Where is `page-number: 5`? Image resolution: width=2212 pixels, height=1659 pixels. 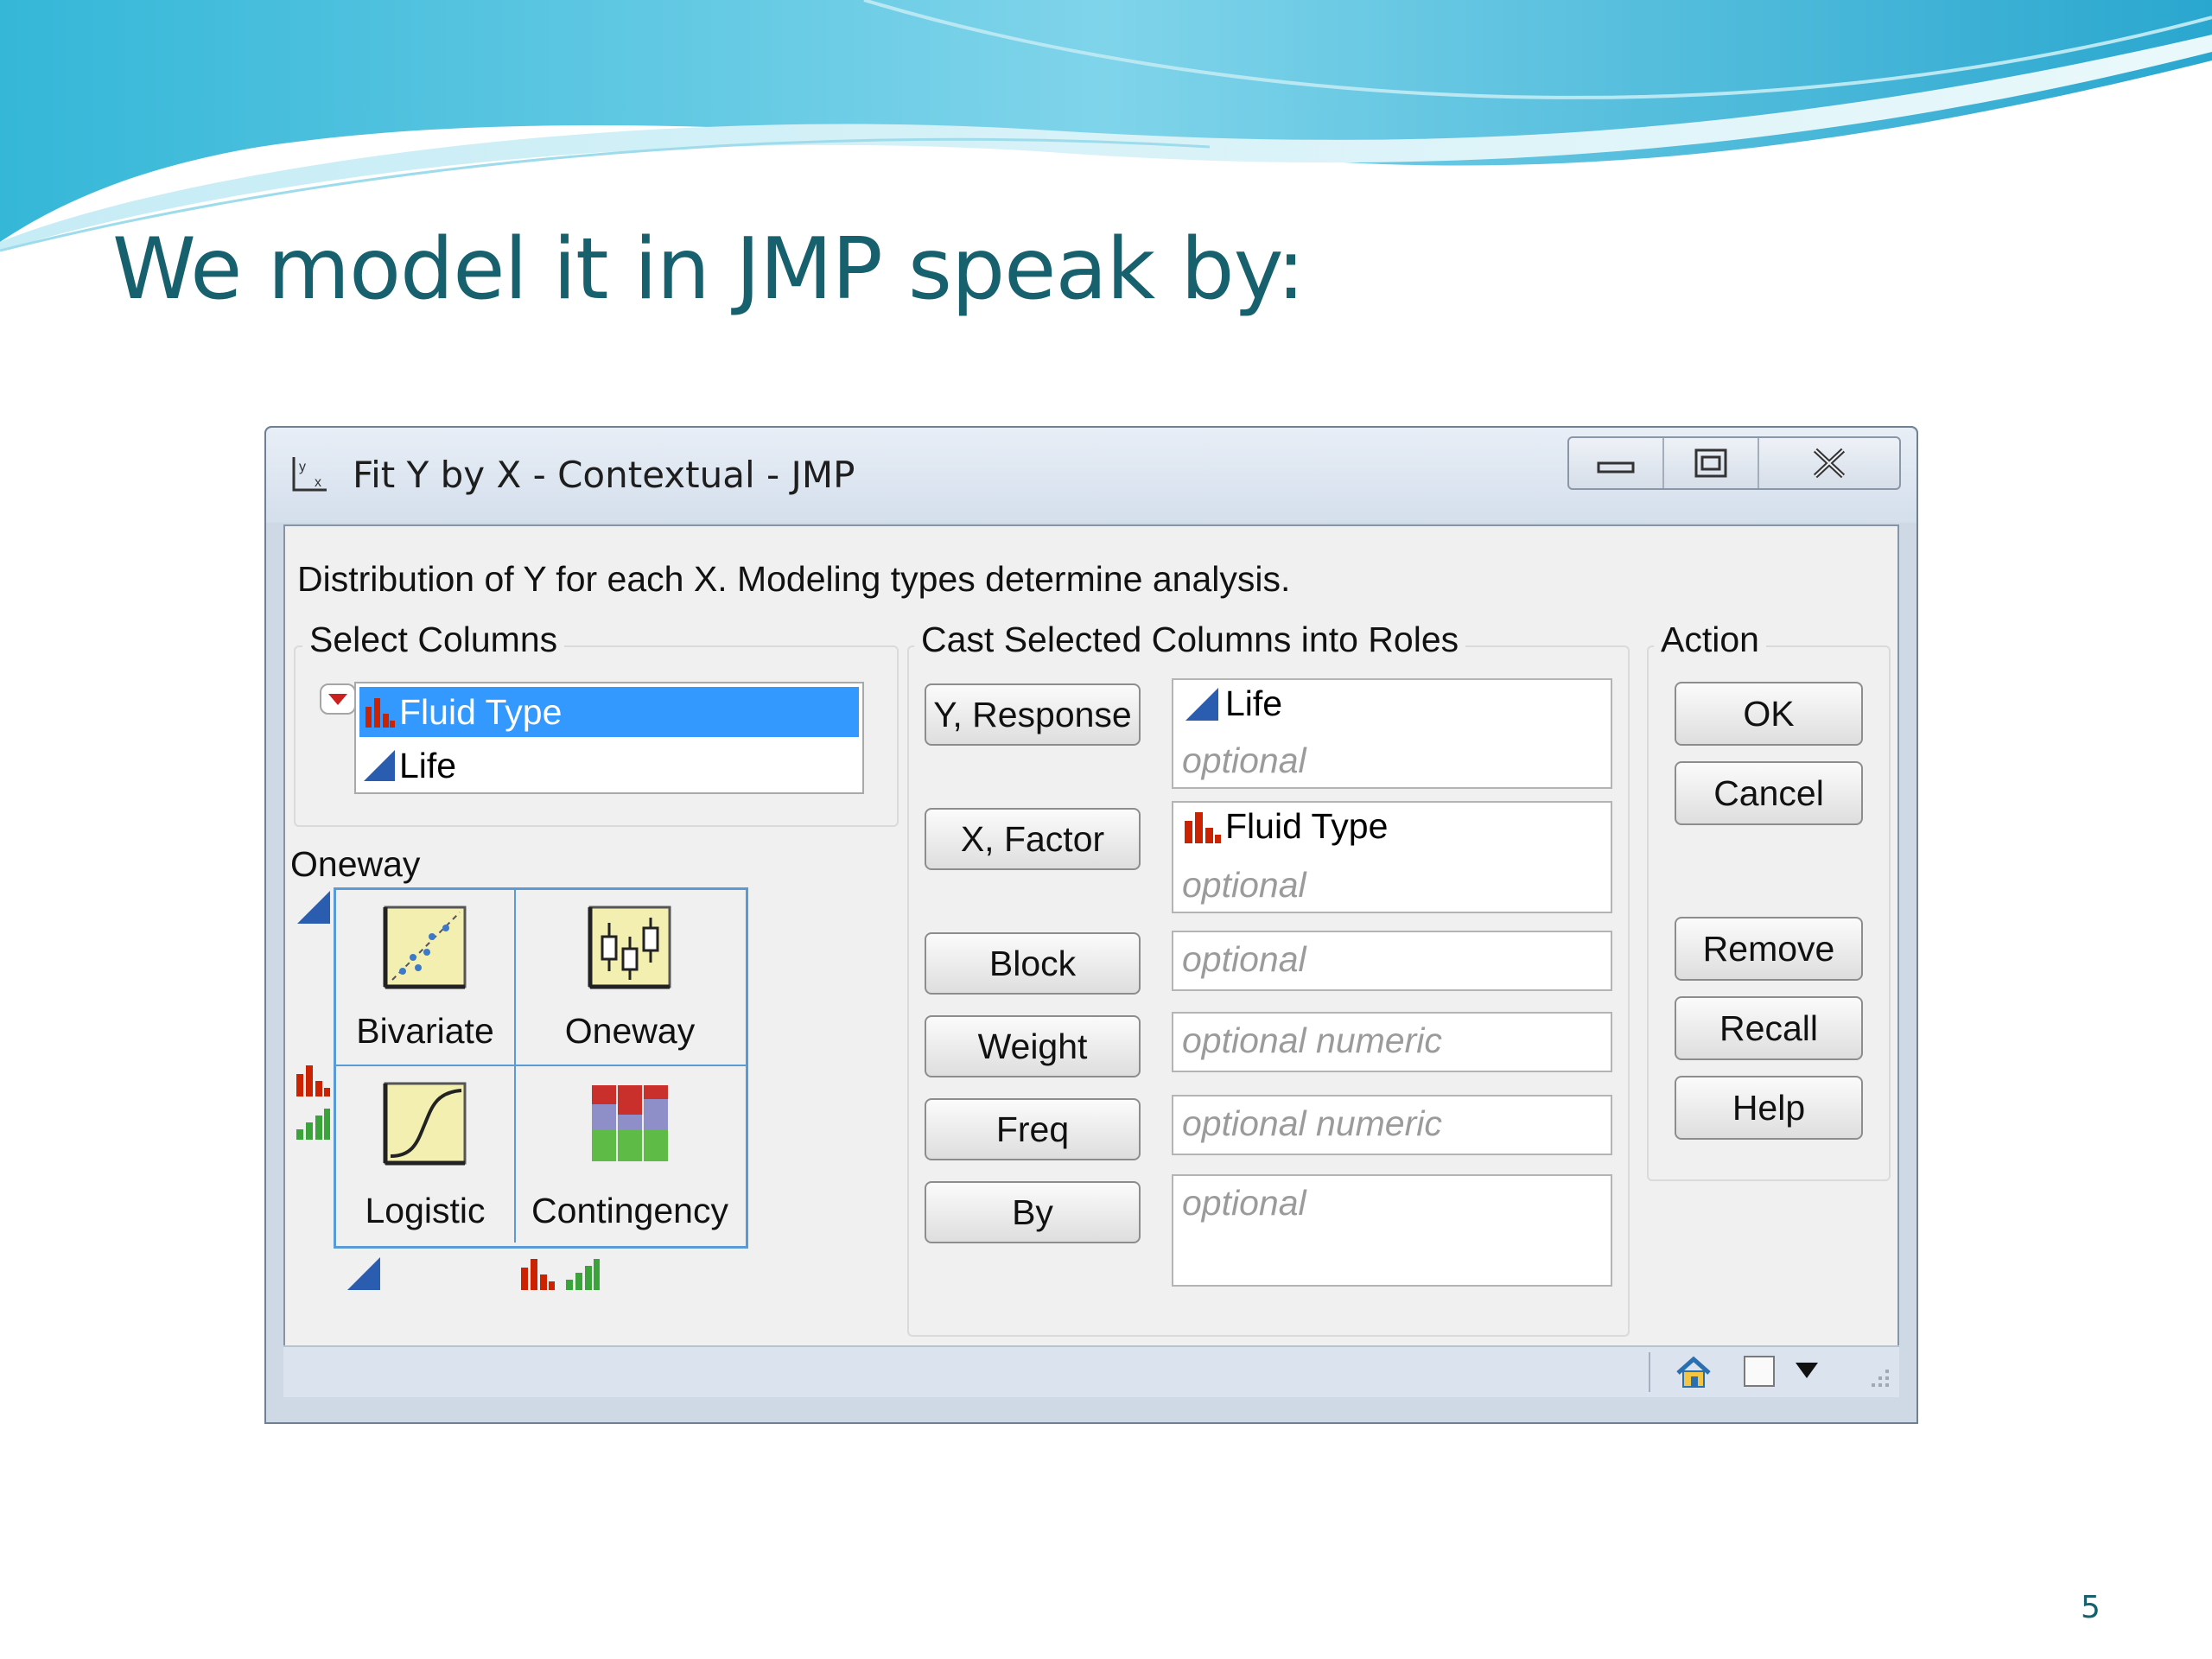 page-number: 5 is located at coordinates (2091, 1607).